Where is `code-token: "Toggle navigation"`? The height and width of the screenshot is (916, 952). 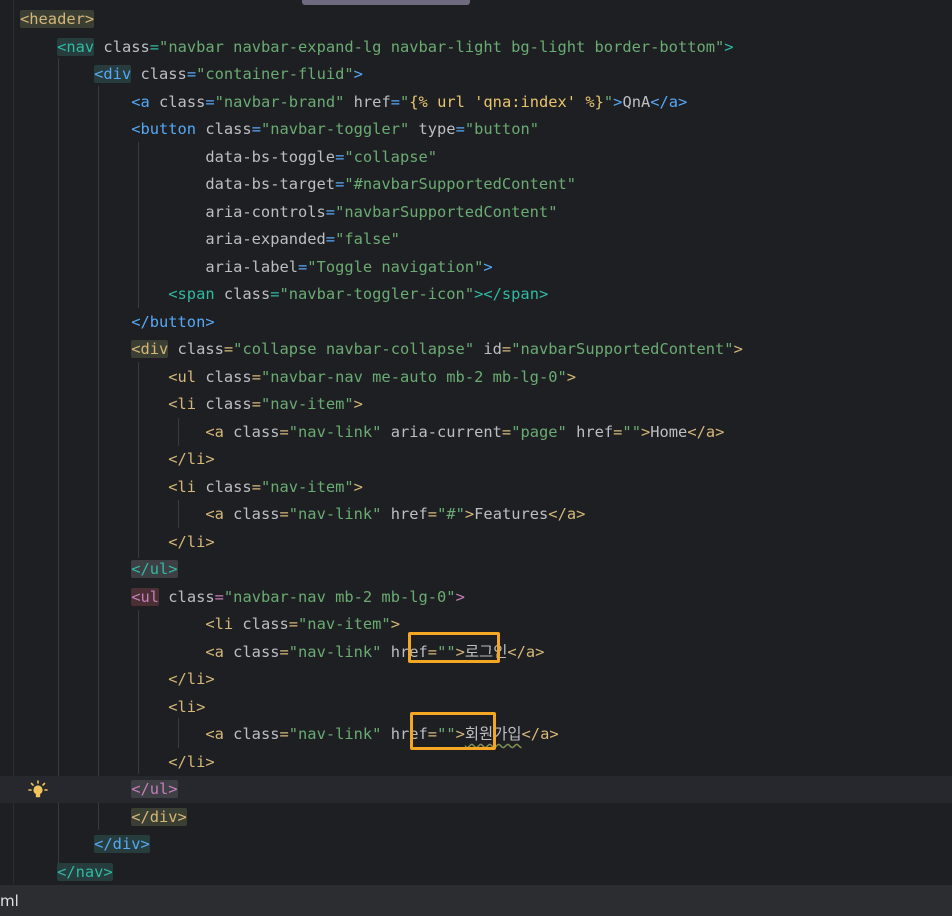
code-token: "Toggle navigation" is located at coordinates (395, 266).